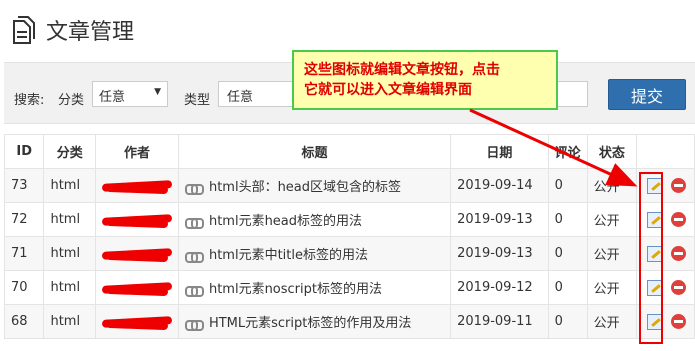 This screenshot has height=351, width=695. I want to click on callout-line-1: 这些图标就编辑文章按钮，点击, so click(402, 70).